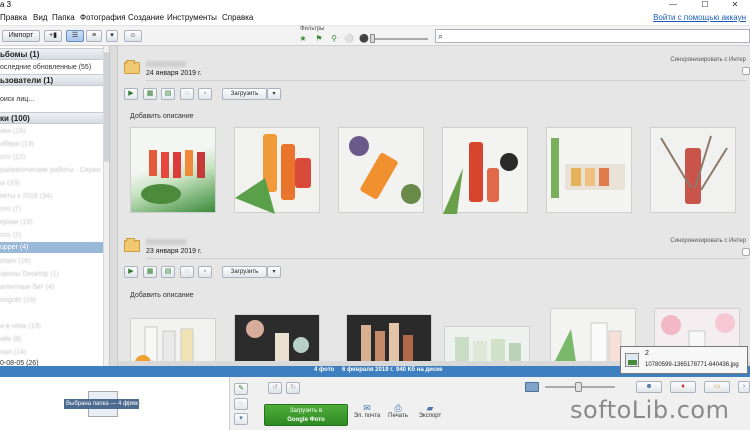 The height and width of the screenshot is (430, 750). What do you see at coordinates (52, 287) in the screenshot?
I see `folder-item: атентные бит (4)` at bounding box center [52, 287].